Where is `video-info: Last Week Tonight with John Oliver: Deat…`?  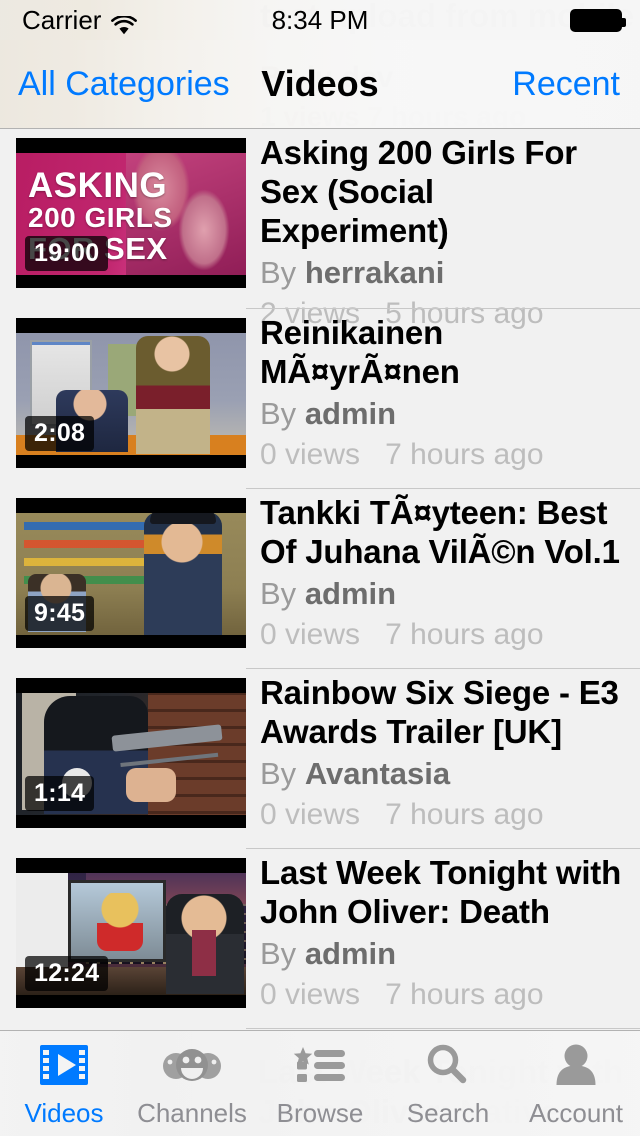 video-info: Last Week Tonight with John Oliver: Deat… is located at coordinates (443, 939).